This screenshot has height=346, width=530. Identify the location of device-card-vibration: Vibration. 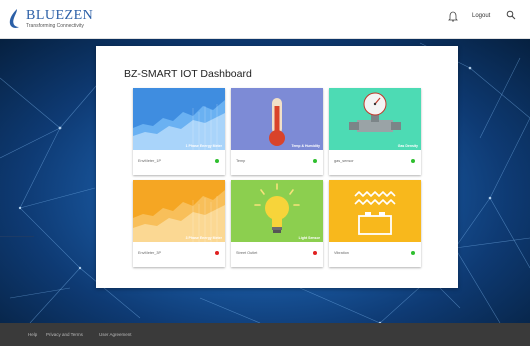
(375, 223).